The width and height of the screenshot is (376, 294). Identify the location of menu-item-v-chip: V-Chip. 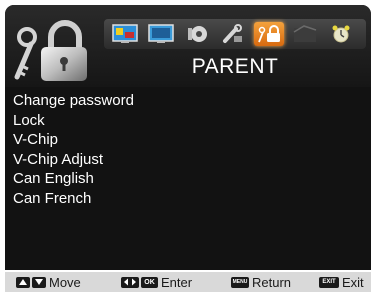
(73, 140).